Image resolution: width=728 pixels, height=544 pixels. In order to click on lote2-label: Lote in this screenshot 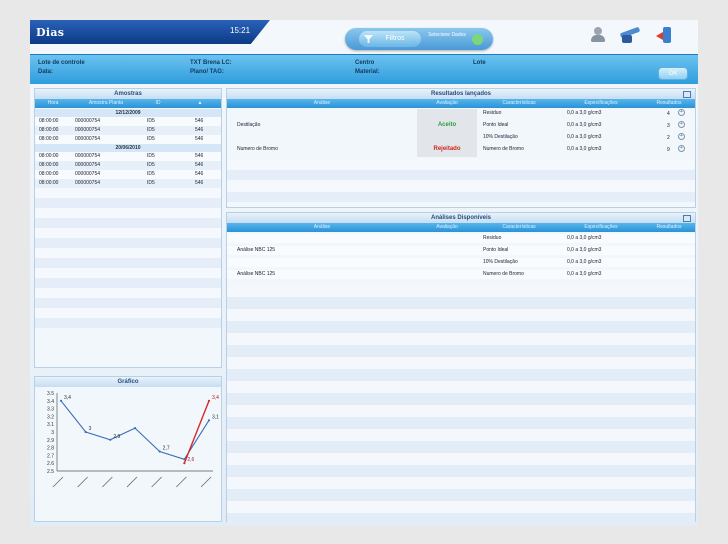, I will do `click(479, 63)`.